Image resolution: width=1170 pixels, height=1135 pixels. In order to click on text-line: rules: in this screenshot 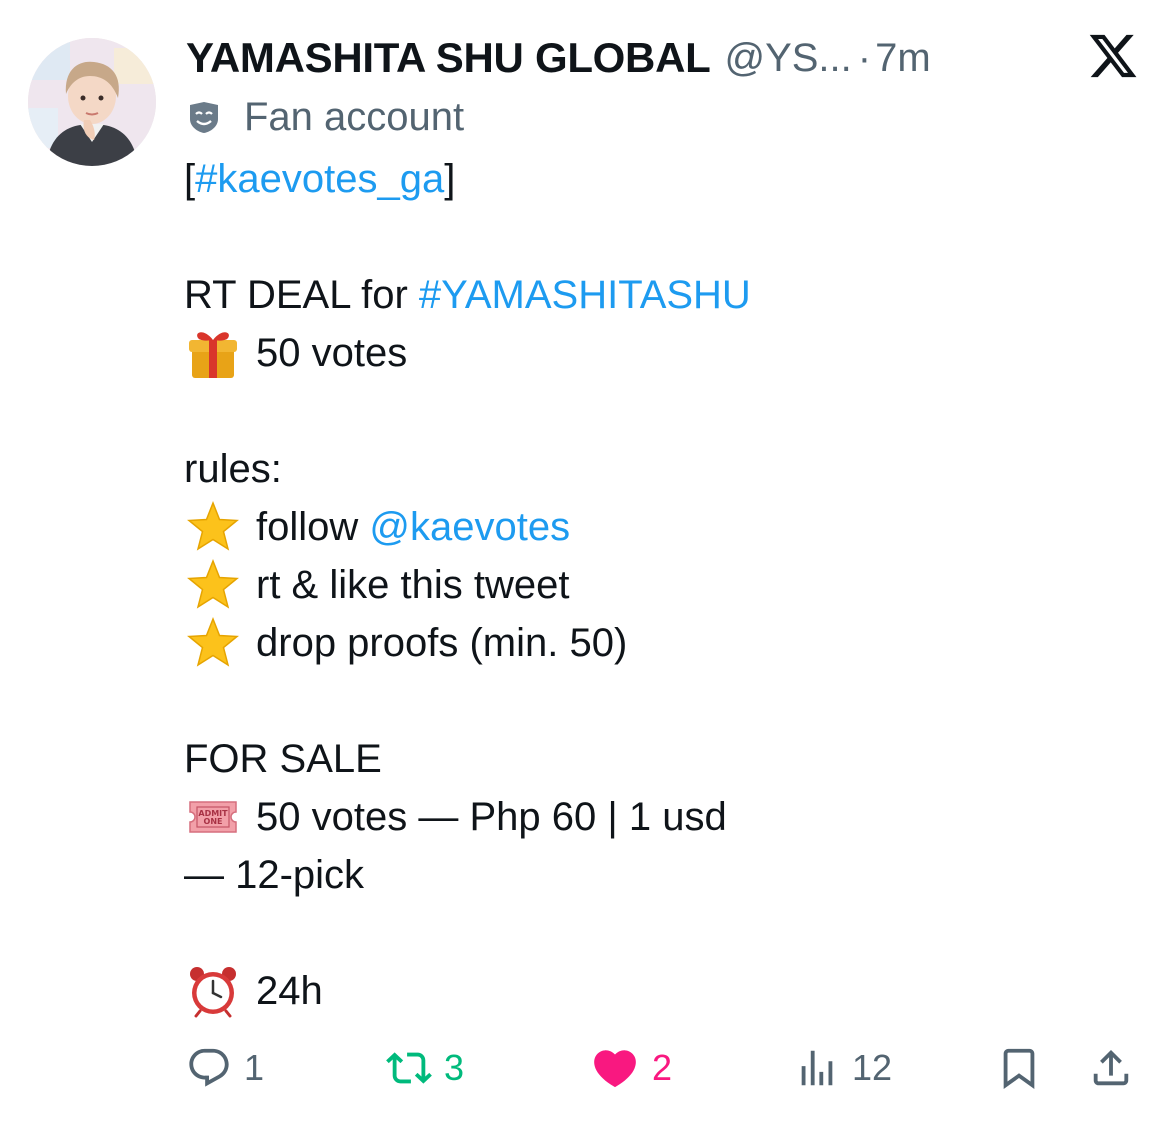, I will do `click(654, 469)`.